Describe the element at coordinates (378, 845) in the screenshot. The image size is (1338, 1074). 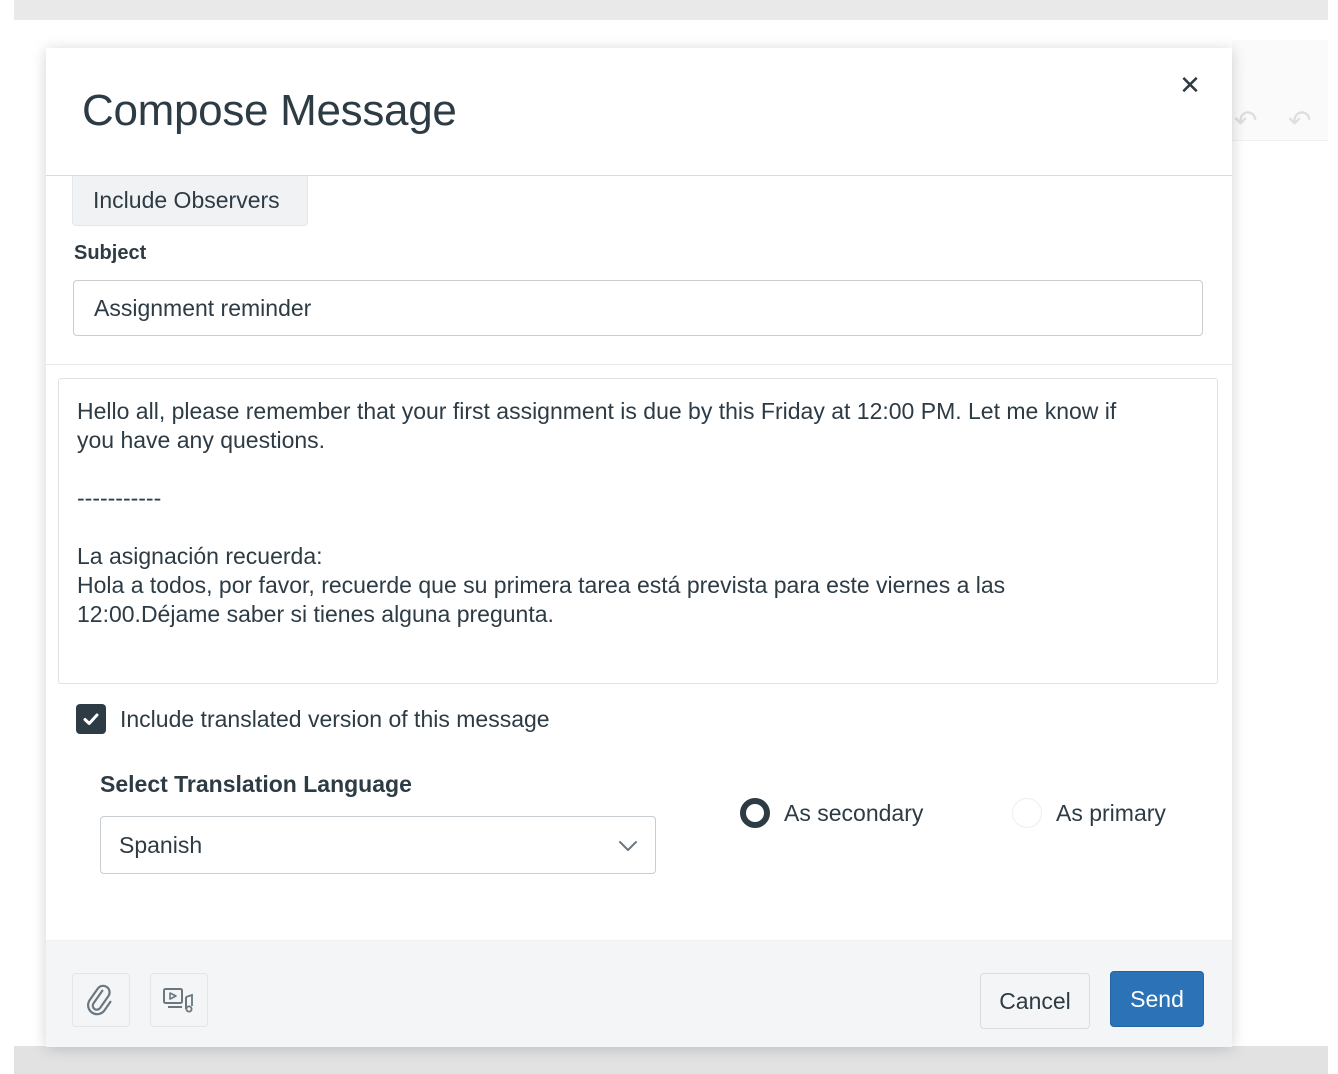
I see `translation-language-select: Spanish` at that location.